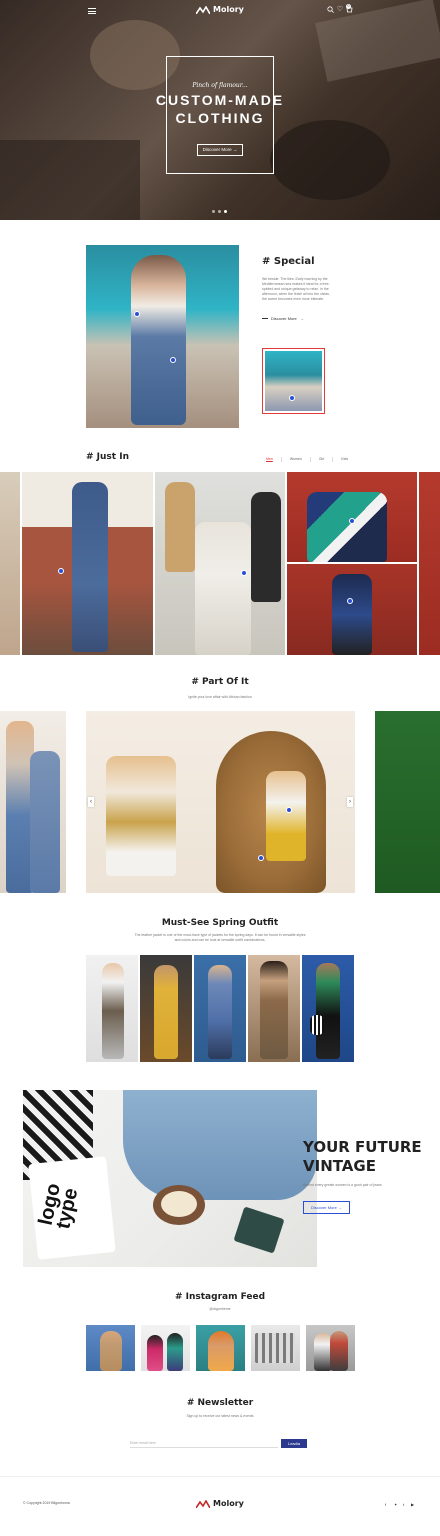 This screenshot has height=1536, width=440. What do you see at coordinates (362, 1147) in the screenshot?
I see `vintage-title-line1: YOUR FUTURE` at bounding box center [362, 1147].